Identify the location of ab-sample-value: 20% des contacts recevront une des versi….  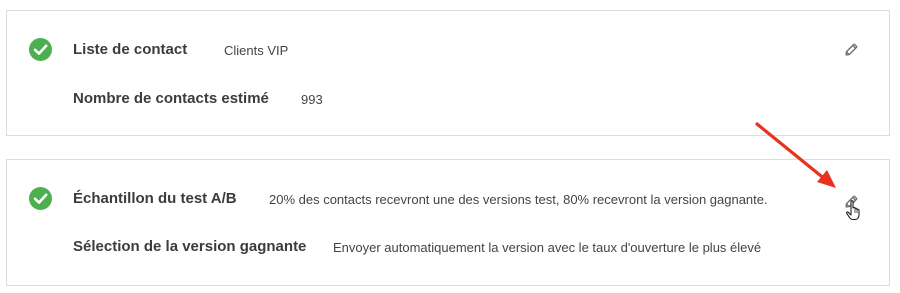
(518, 199).